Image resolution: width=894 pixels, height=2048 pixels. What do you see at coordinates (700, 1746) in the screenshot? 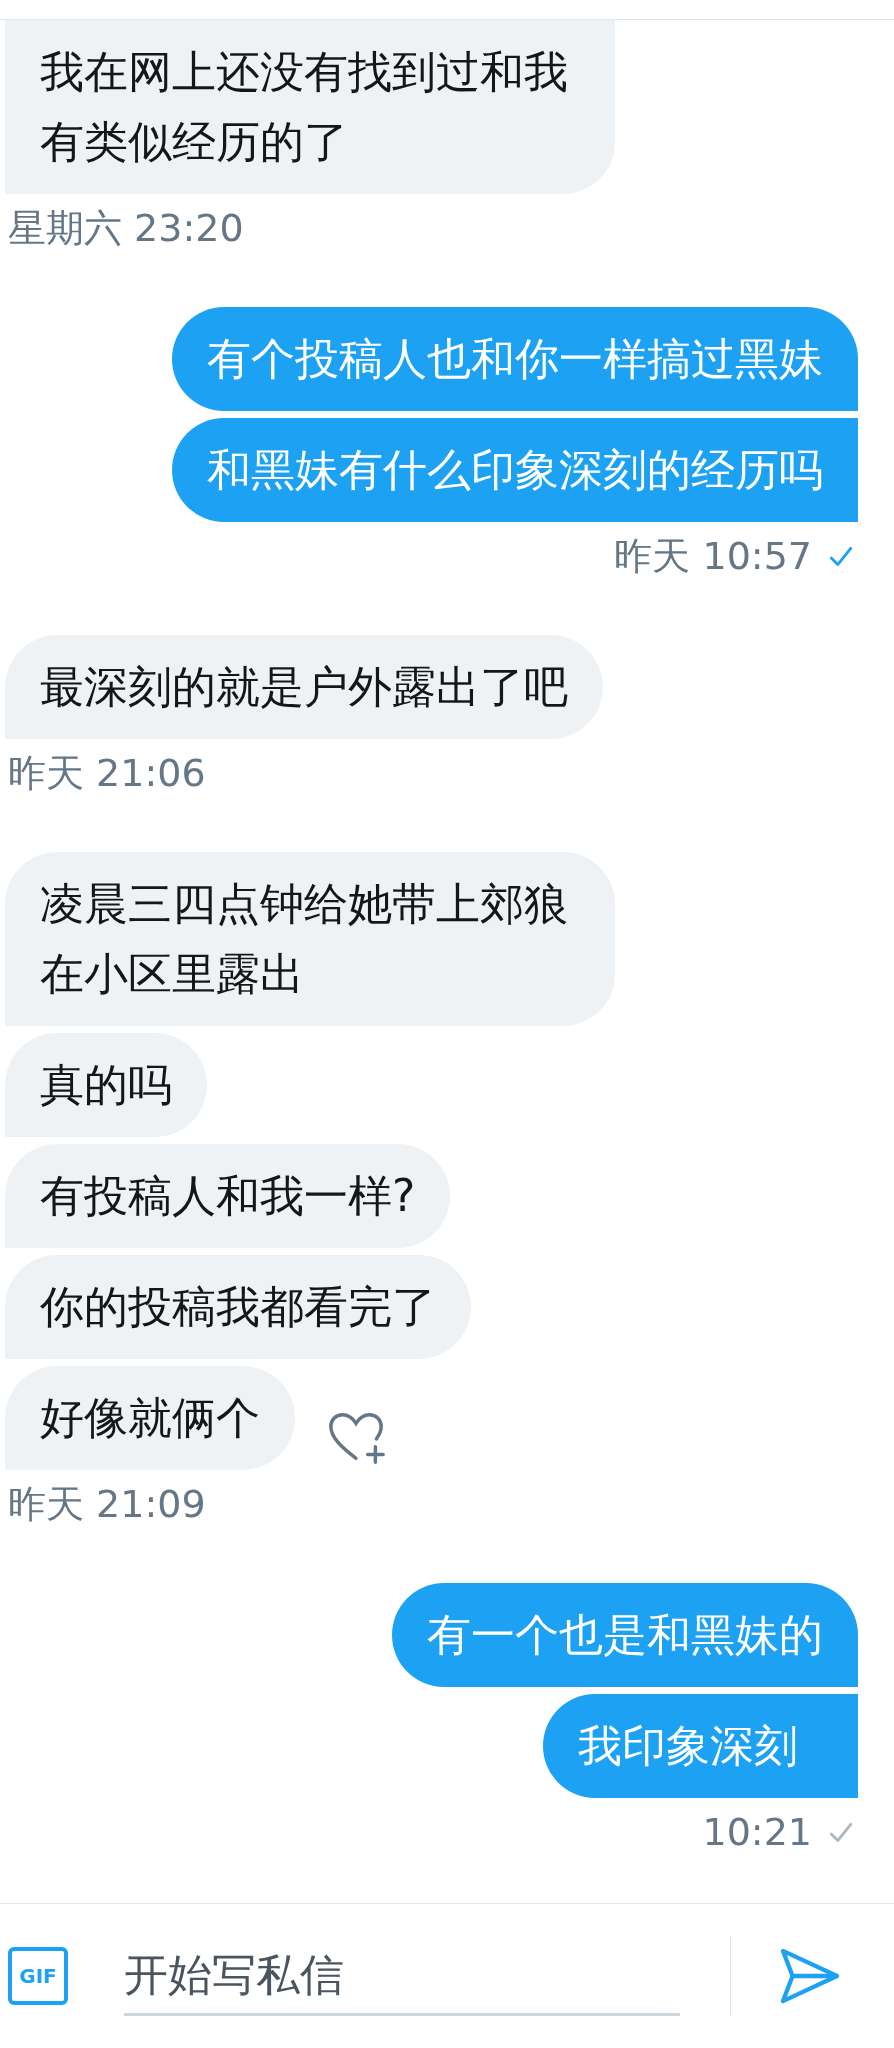
I see `message-bubble: 我印象深刻` at bounding box center [700, 1746].